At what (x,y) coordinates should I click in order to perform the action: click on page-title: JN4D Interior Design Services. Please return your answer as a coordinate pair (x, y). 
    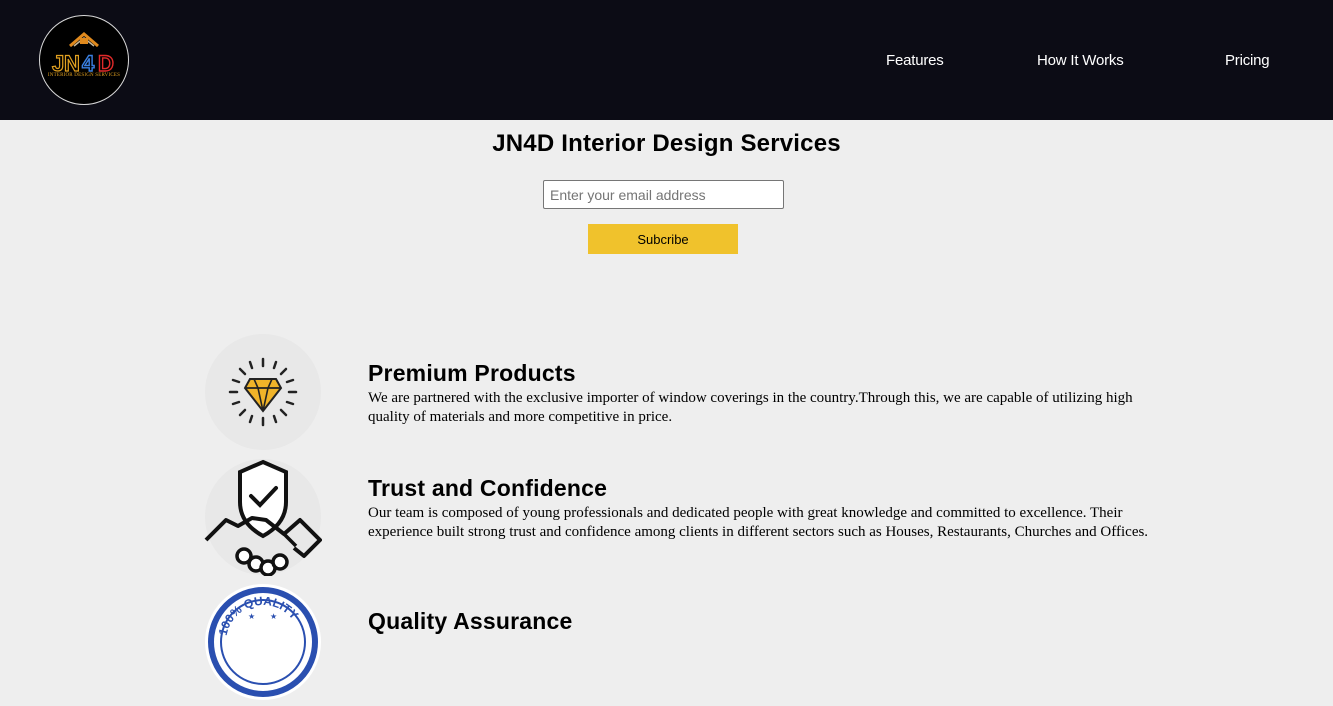
    Looking at the image, I should click on (666, 143).